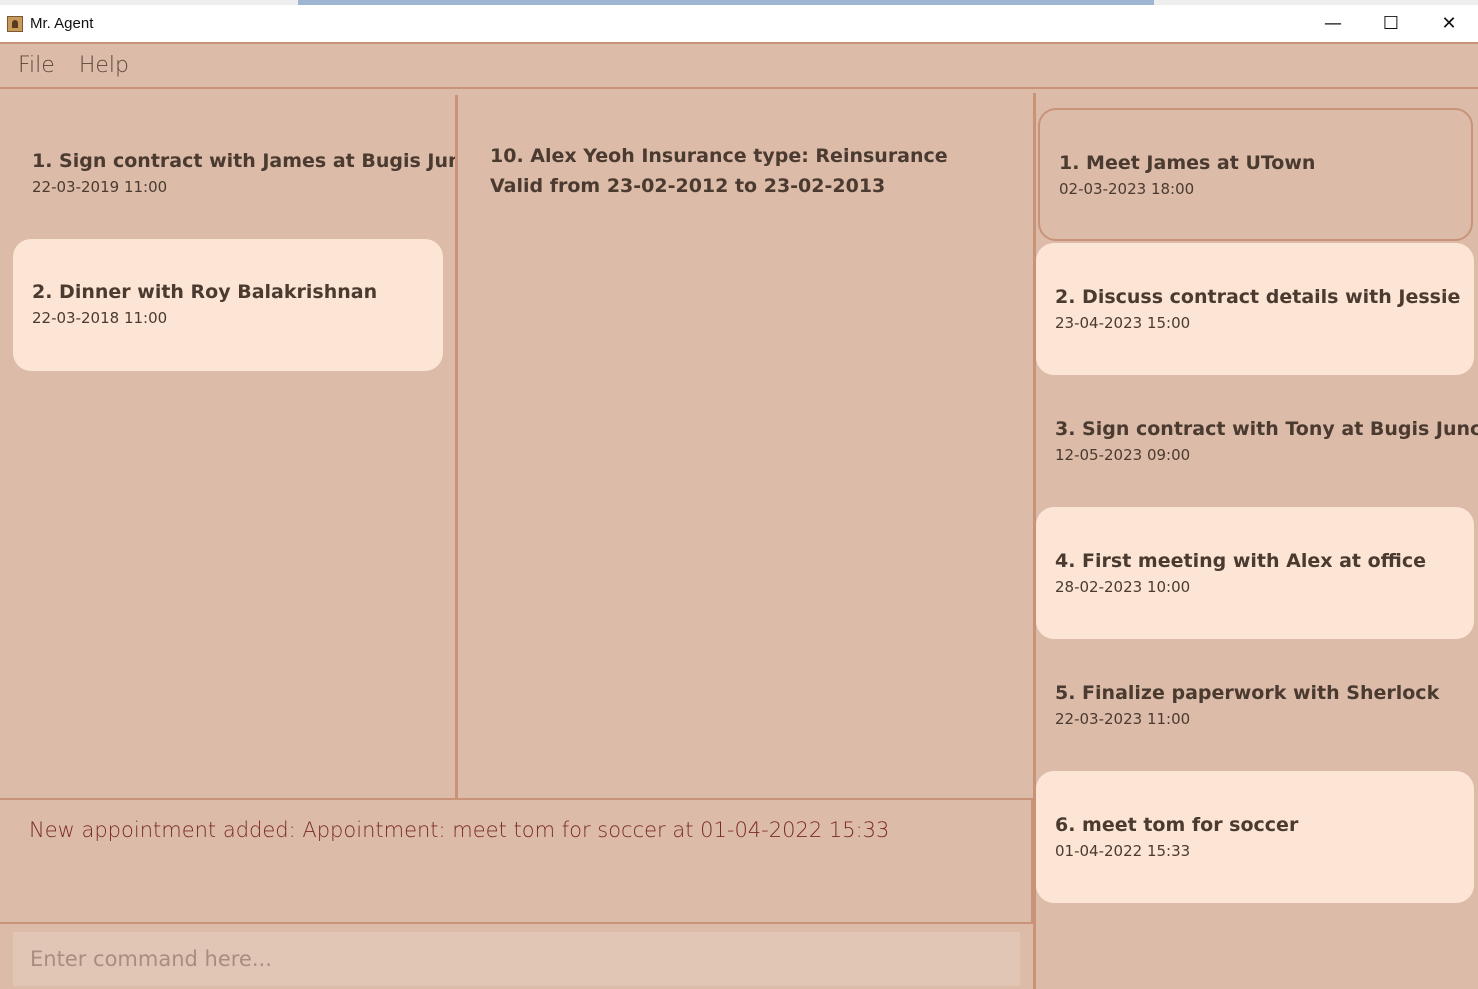 Image resolution: width=1478 pixels, height=989 pixels. I want to click on window-title: Mr. Agent, so click(62, 23).